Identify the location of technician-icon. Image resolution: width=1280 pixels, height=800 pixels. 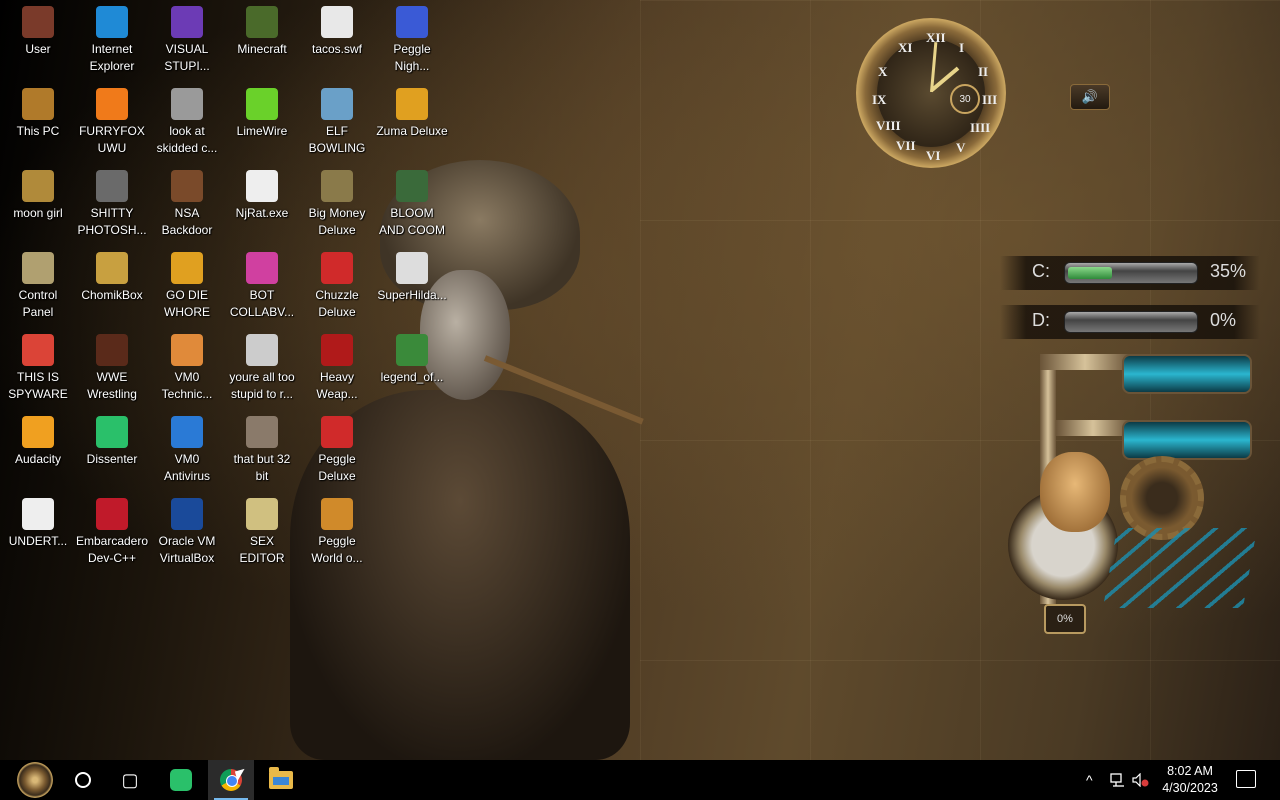
(187, 350).